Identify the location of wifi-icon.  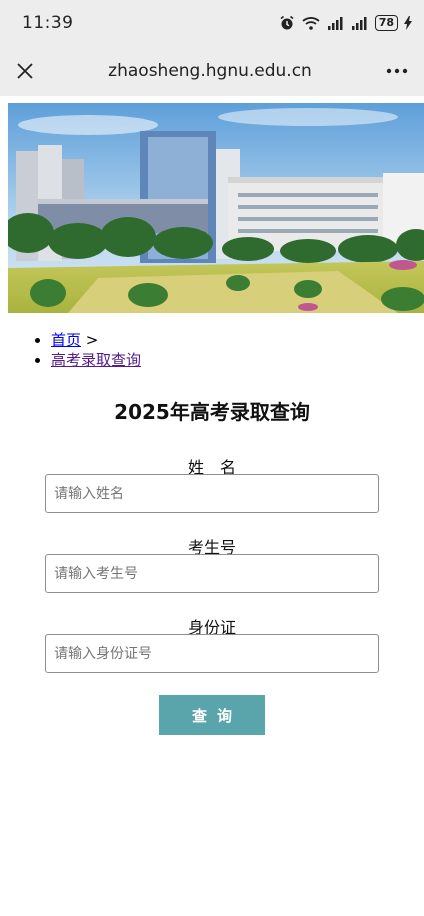
(311, 23).